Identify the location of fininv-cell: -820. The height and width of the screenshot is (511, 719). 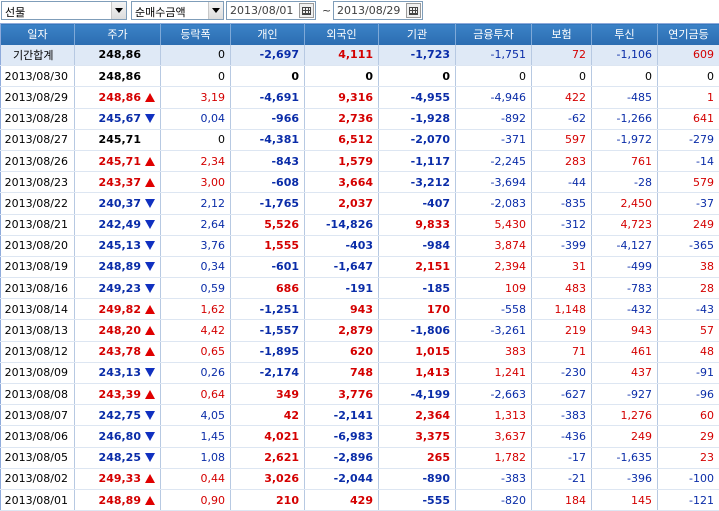
(494, 499).